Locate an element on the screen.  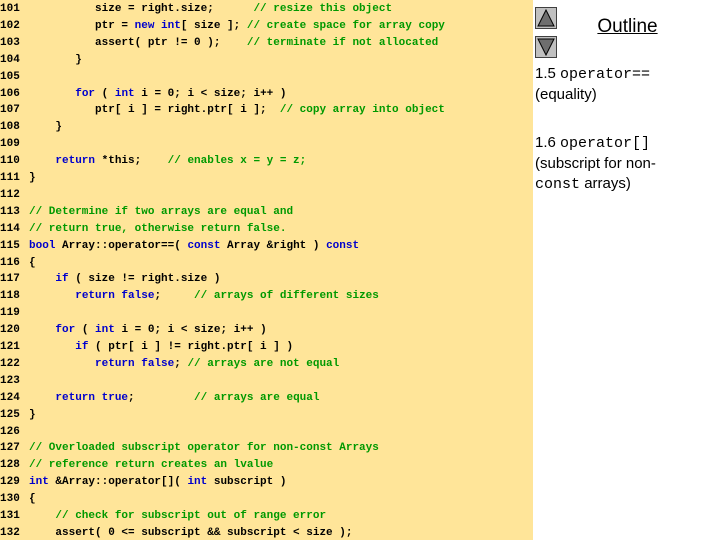
code-line: 104 } is located at coordinates (41, 60).